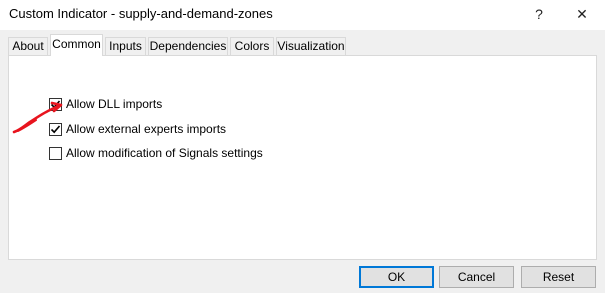 The width and height of the screenshot is (605, 293). I want to click on tab-dependencies: Dependencies, so click(188, 46).